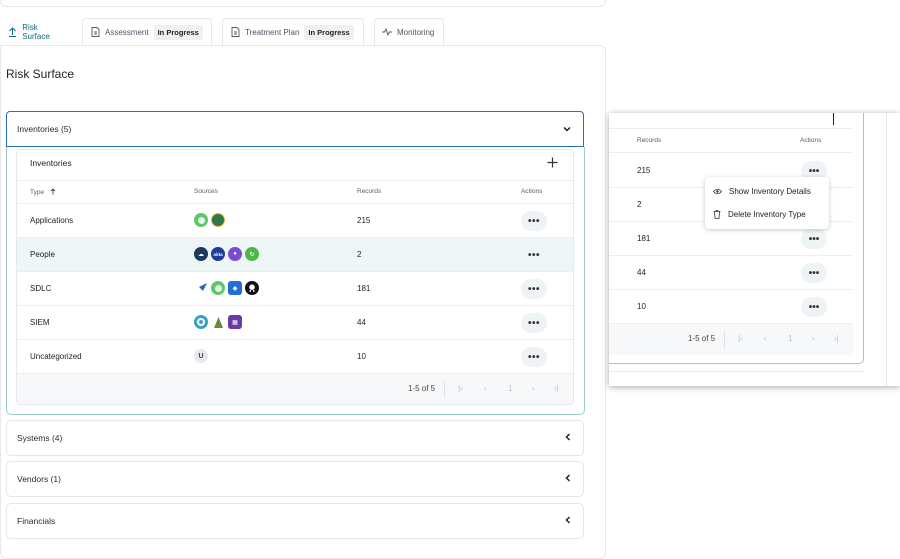 Image resolution: width=900 pixels, height=559 pixels. I want to click on menu-item-delete-type: Delete Inventory Type, so click(759, 214).